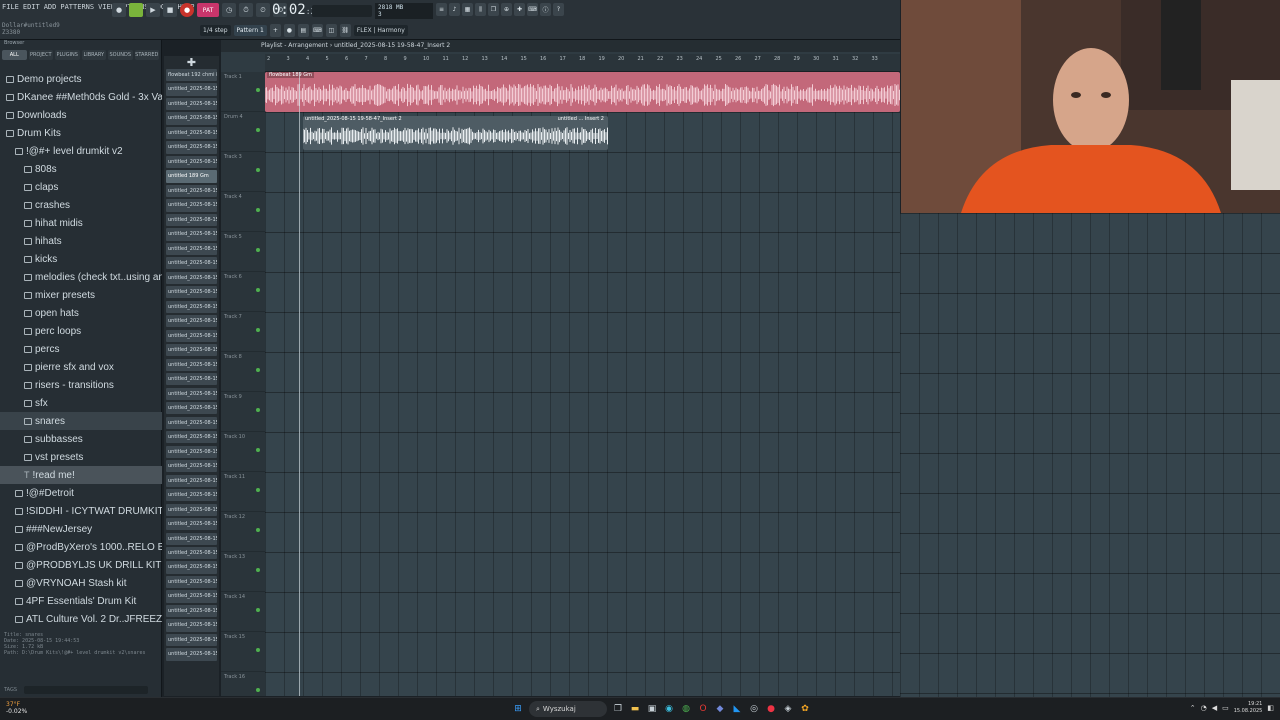 Image resolution: width=1280 pixels, height=720 pixels. What do you see at coordinates (81, 457) in the screenshot?
I see `browser-item: vst presets` at bounding box center [81, 457].